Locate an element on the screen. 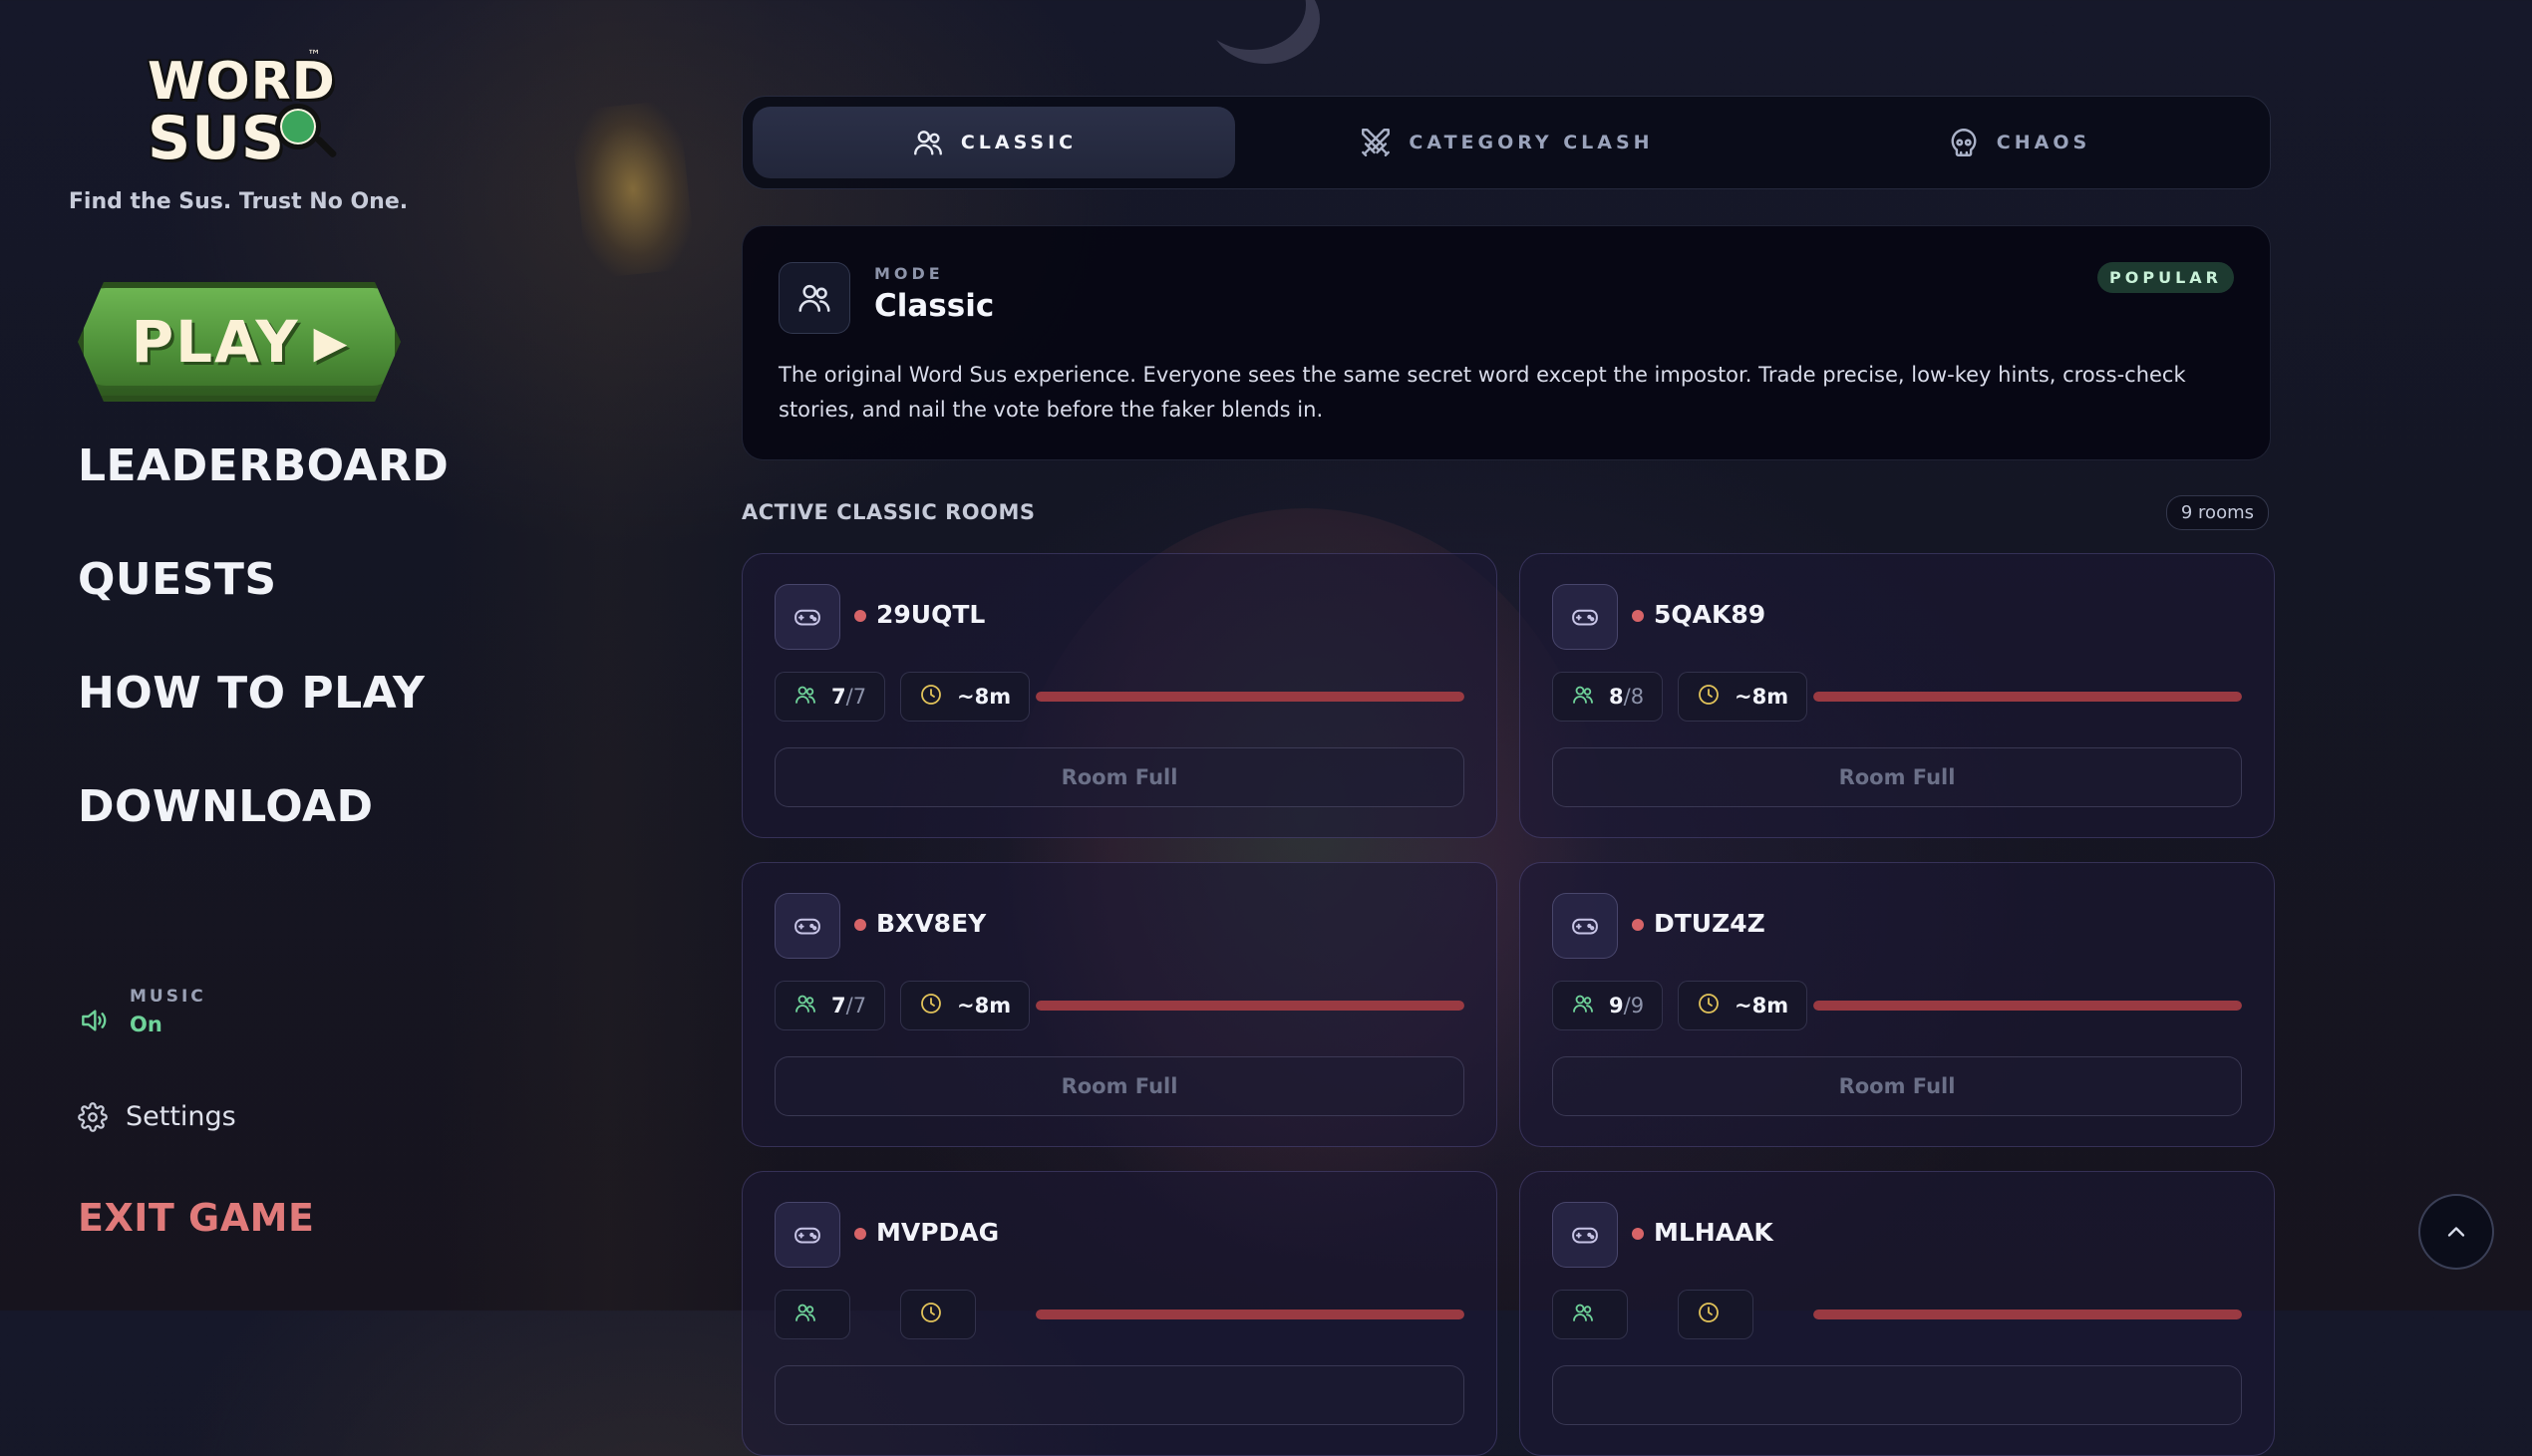  logo-line-2: SUS is located at coordinates (217, 138).